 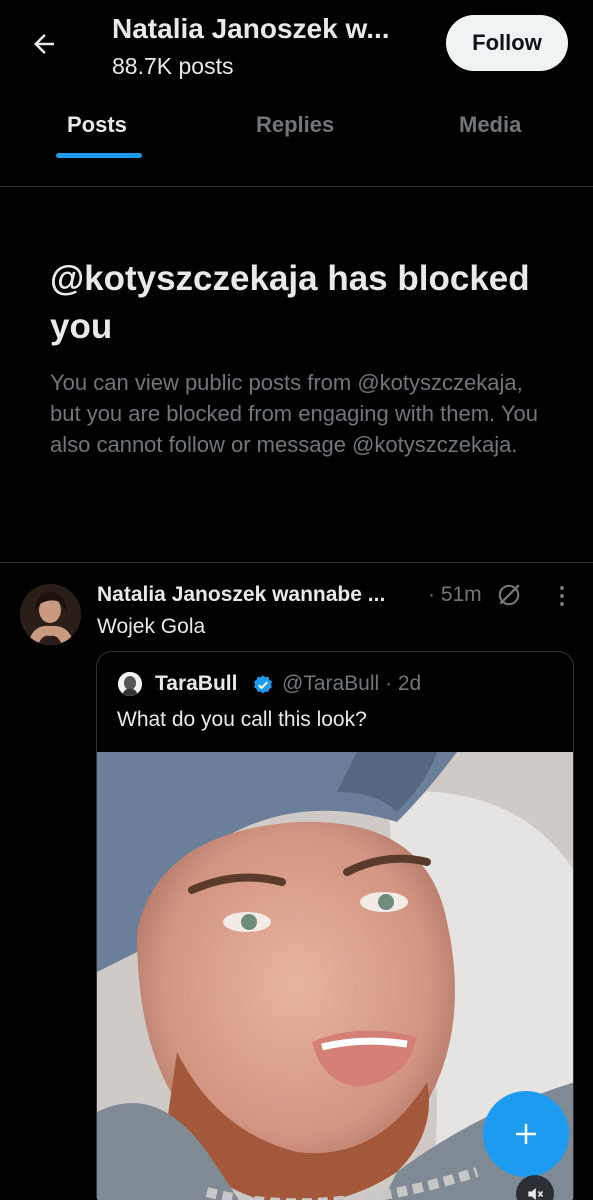 What do you see at coordinates (296, 186) in the screenshot?
I see `tabs-divider` at bounding box center [296, 186].